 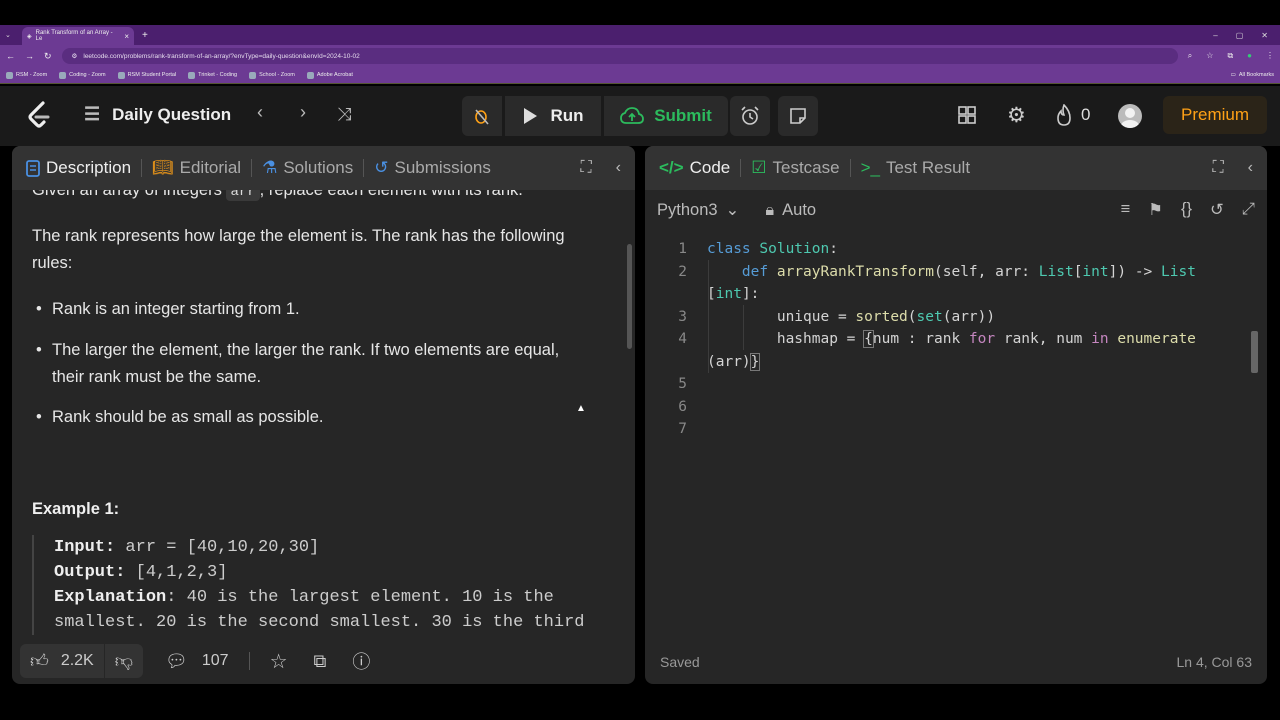 I want to click on auto-mode: 🔒︎ Auto, so click(x=790, y=210).